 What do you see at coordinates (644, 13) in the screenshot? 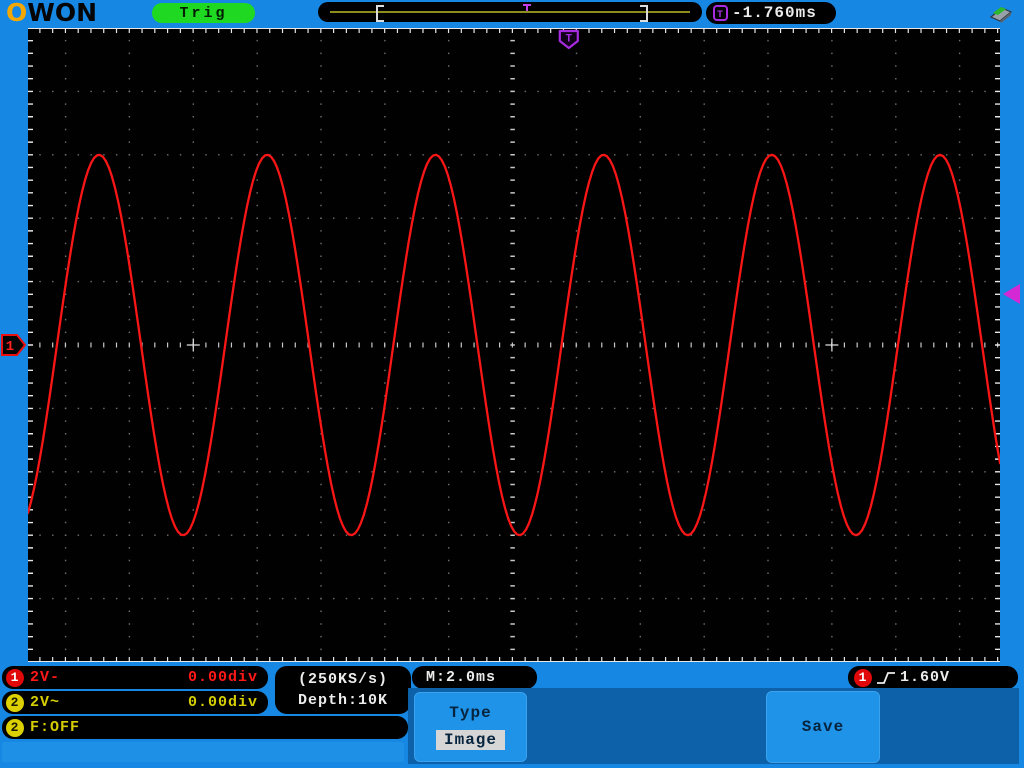
I see `window-end-bracket-icon` at bounding box center [644, 13].